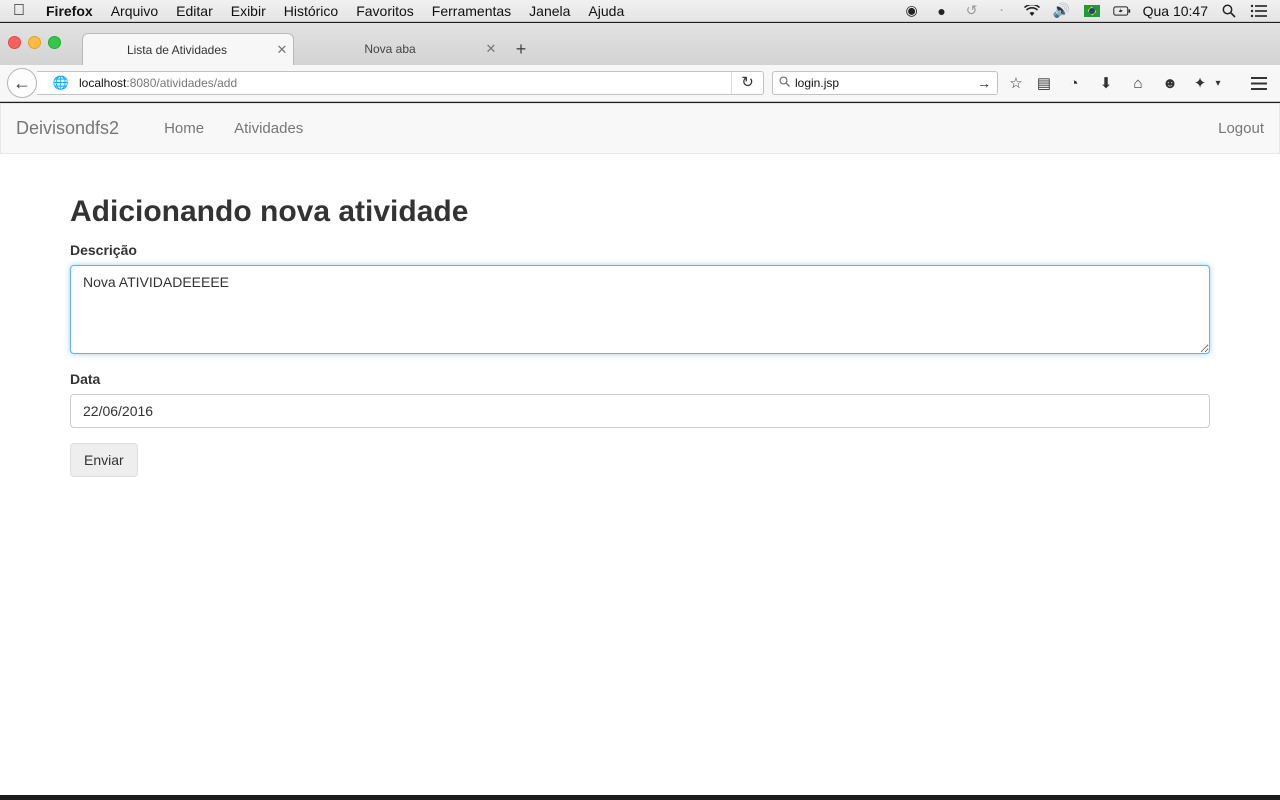 The height and width of the screenshot is (800, 1280). Describe the element at coordinates (1044, 83) in the screenshot. I see `bookmarks-list-icon: ▤` at that location.